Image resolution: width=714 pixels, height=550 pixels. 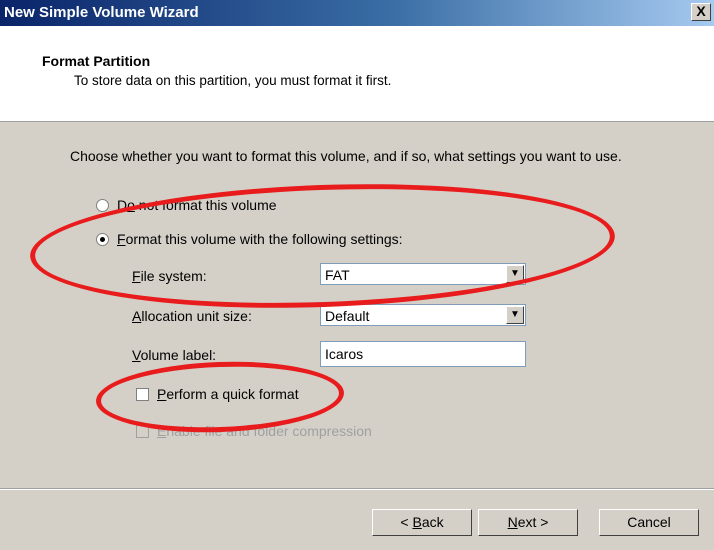 What do you see at coordinates (423, 315) in the screenshot?
I see `allocation-select: Default ▼` at bounding box center [423, 315].